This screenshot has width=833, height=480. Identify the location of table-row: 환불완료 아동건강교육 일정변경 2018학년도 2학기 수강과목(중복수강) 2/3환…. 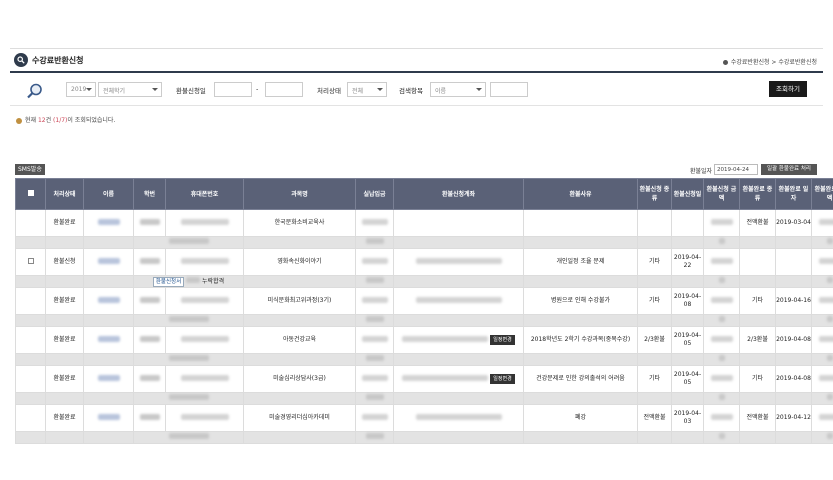
(424, 340).